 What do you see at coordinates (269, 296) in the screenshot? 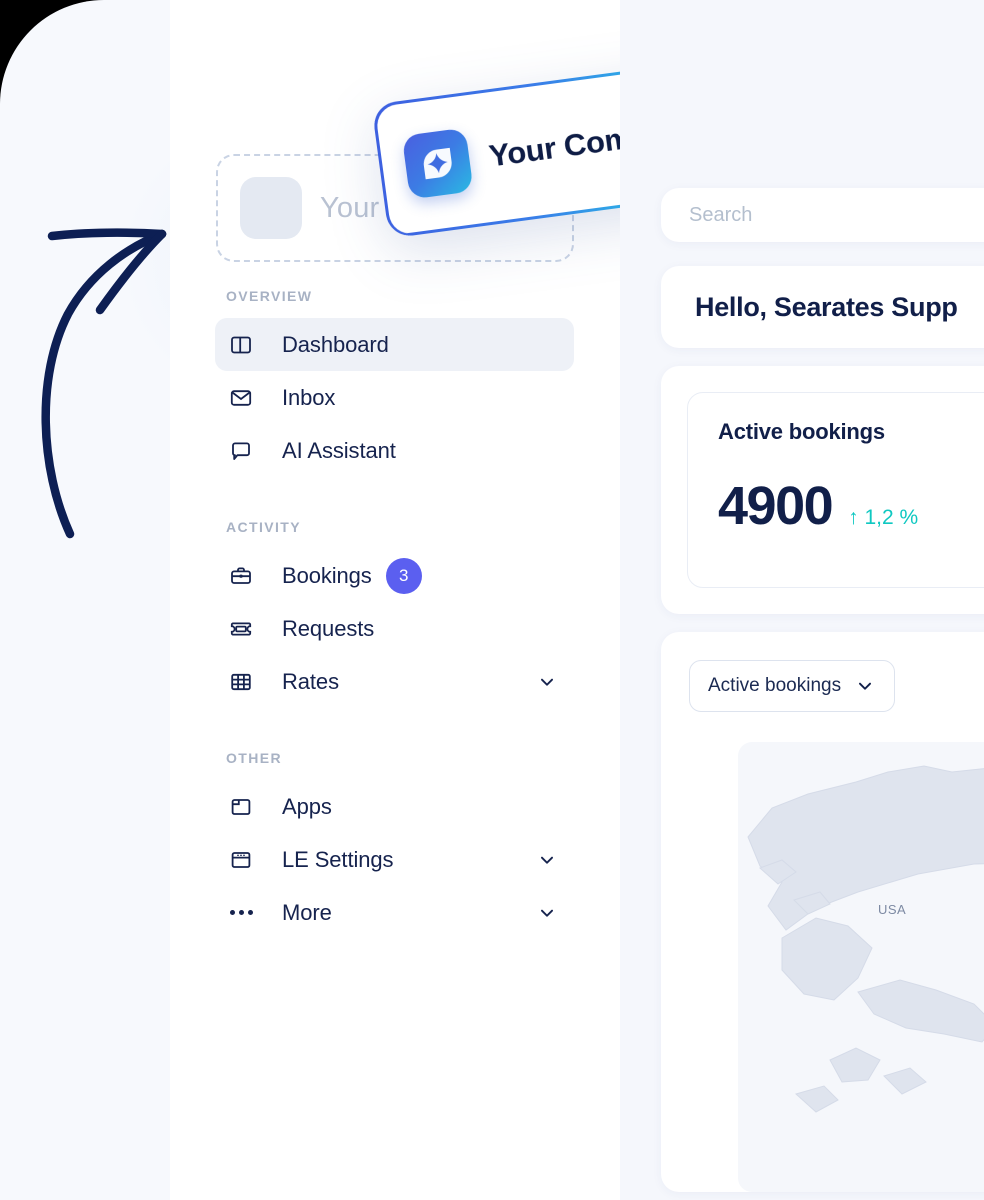
I see `nav-section-label-overview: OVERVIEW` at bounding box center [269, 296].